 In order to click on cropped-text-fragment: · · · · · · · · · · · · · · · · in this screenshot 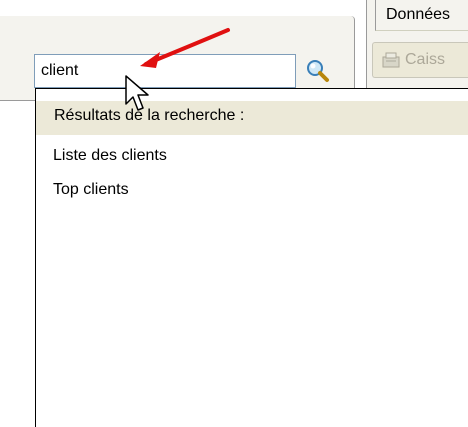, I will do `click(121, 4)`.